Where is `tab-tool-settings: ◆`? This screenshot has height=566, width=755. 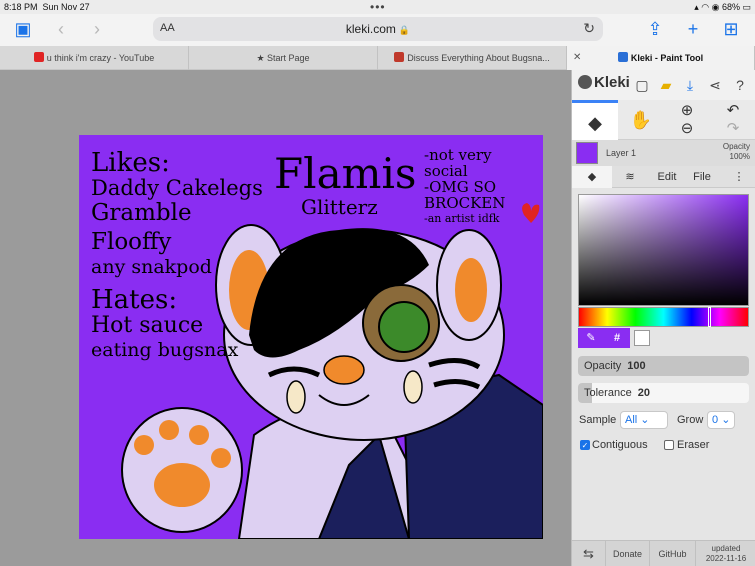 tab-tool-settings: ◆ is located at coordinates (592, 177).